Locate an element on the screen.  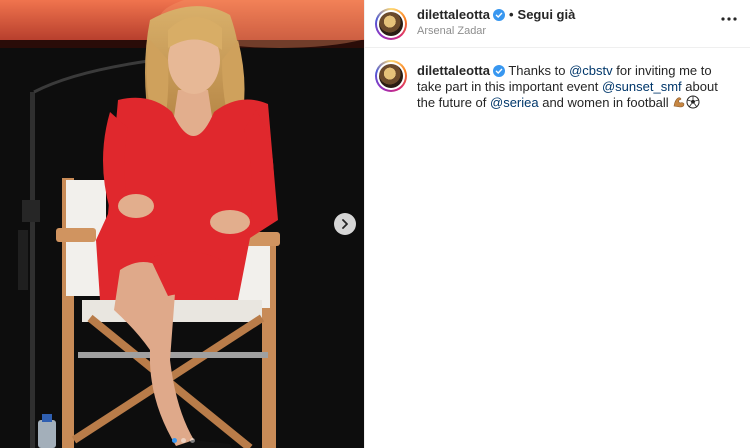
flexed-biceps-icon is located at coordinates (679, 102).